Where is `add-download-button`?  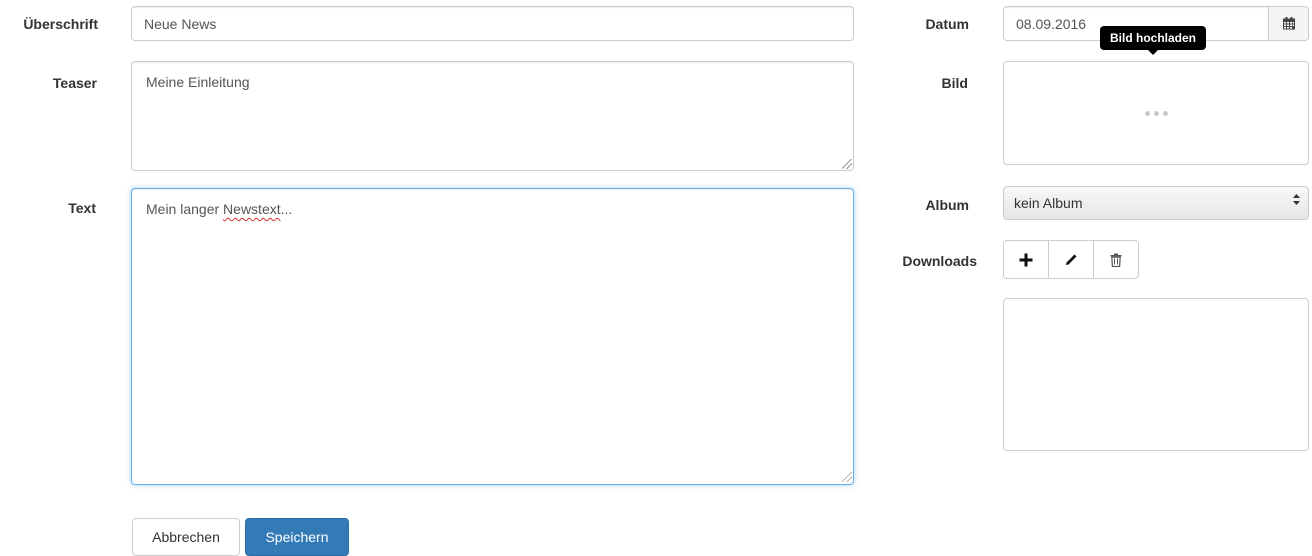 add-download-button is located at coordinates (1026, 259).